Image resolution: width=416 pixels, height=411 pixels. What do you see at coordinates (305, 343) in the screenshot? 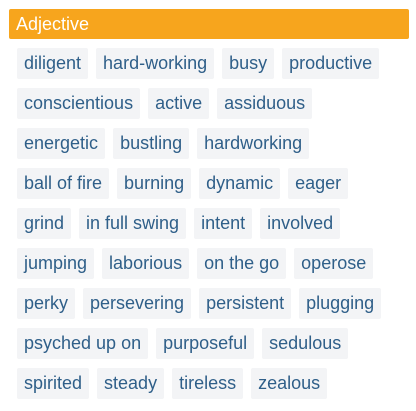
I see `synonym-chip: sedulous` at bounding box center [305, 343].